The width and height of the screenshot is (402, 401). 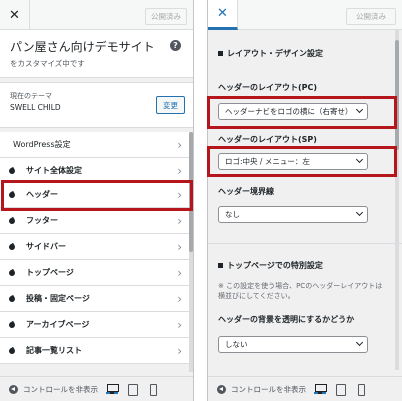 What do you see at coordinates (246, 191) in the screenshot?
I see `header-border-label: ヘッダー境界線` at bounding box center [246, 191].